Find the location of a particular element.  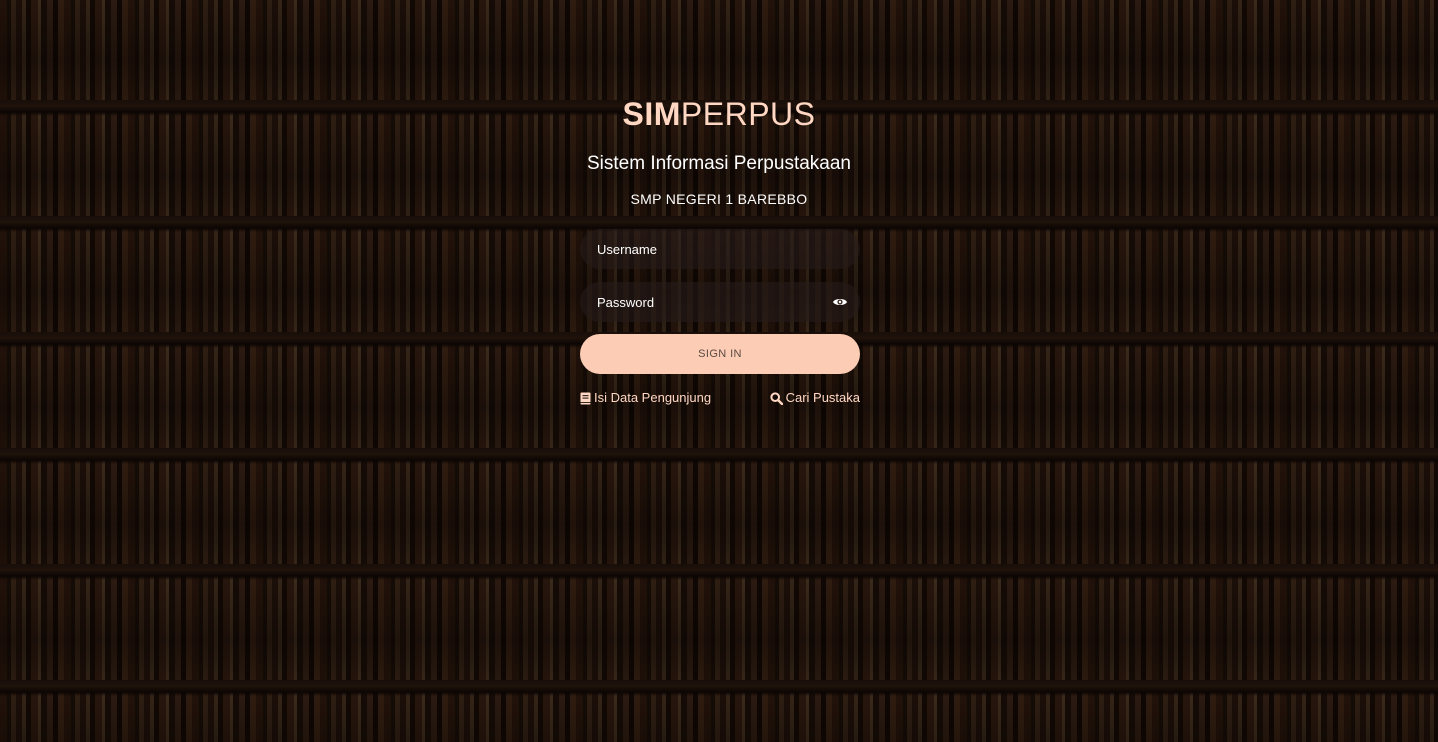

brand-part-light: PERPUS is located at coordinates (748, 114).